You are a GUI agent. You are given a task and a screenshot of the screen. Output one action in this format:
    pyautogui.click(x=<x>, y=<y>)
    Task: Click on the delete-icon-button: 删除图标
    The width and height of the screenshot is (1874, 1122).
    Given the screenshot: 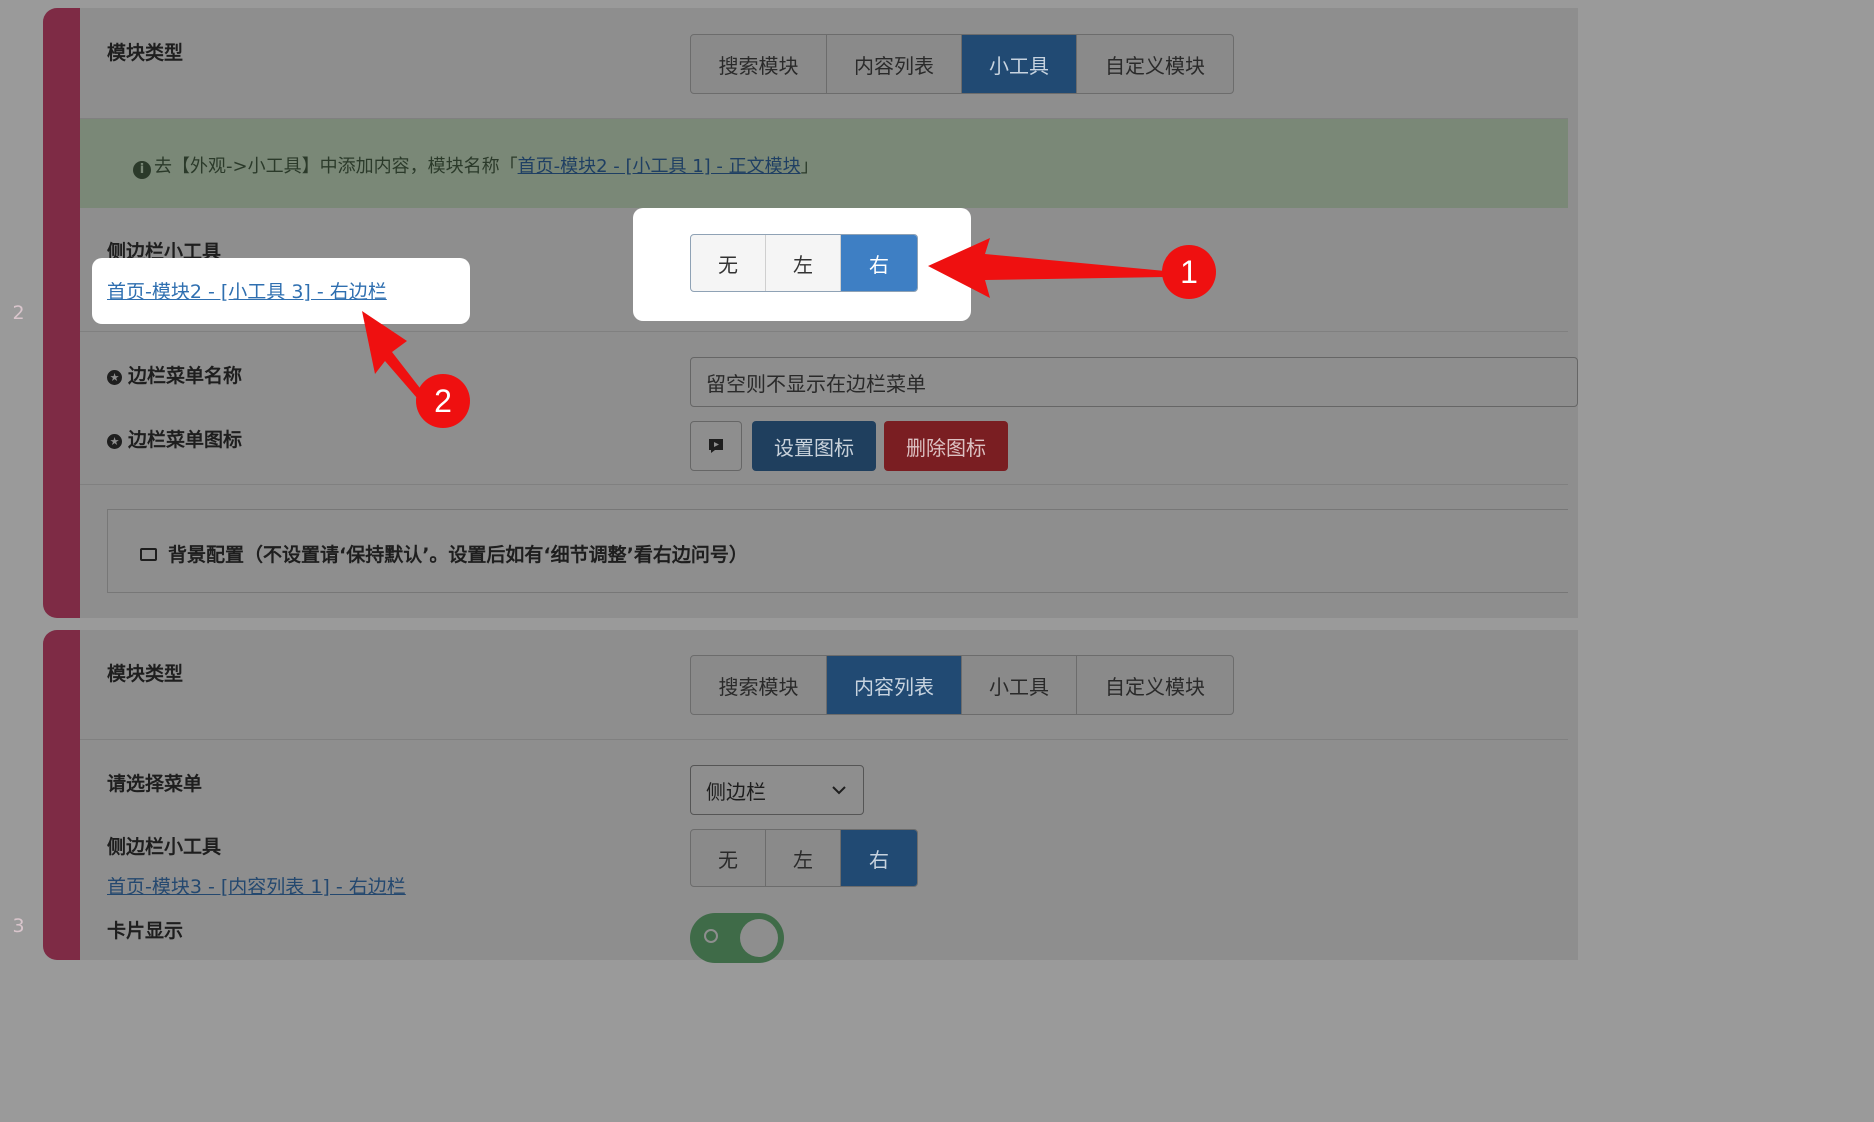 What is the action you would take?
    pyautogui.click(x=946, y=446)
    